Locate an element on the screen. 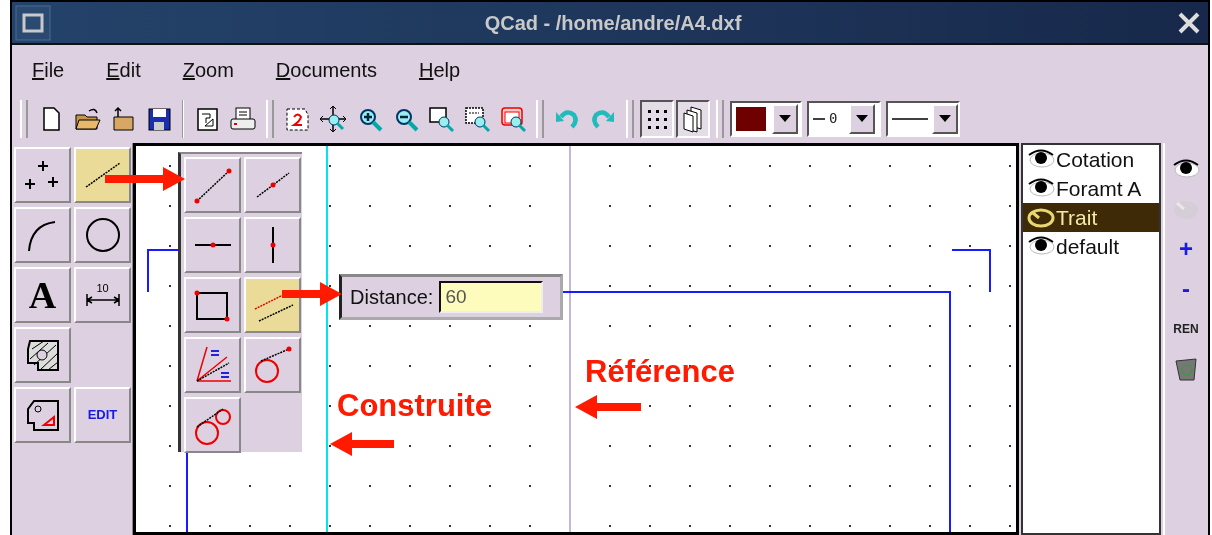 Image resolution: width=1212 pixels, height=535 pixels. pages-toggle is located at coordinates (693, 118).